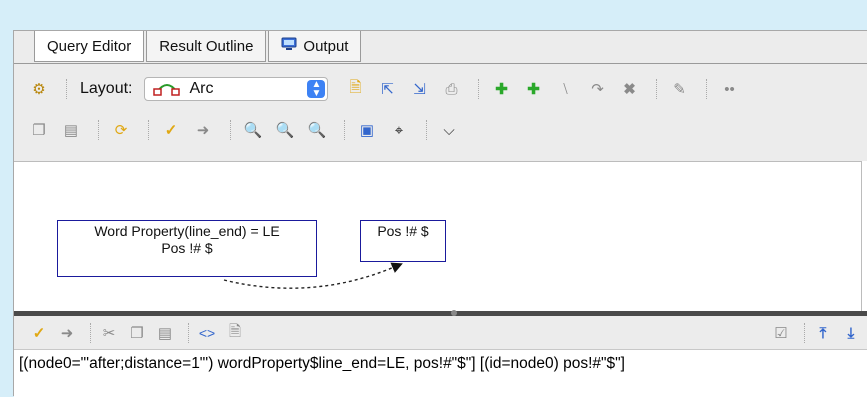  What do you see at coordinates (285, 130) in the screenshot?
I see `zoom-icon: 🔍` at bounding box center [285, 130].